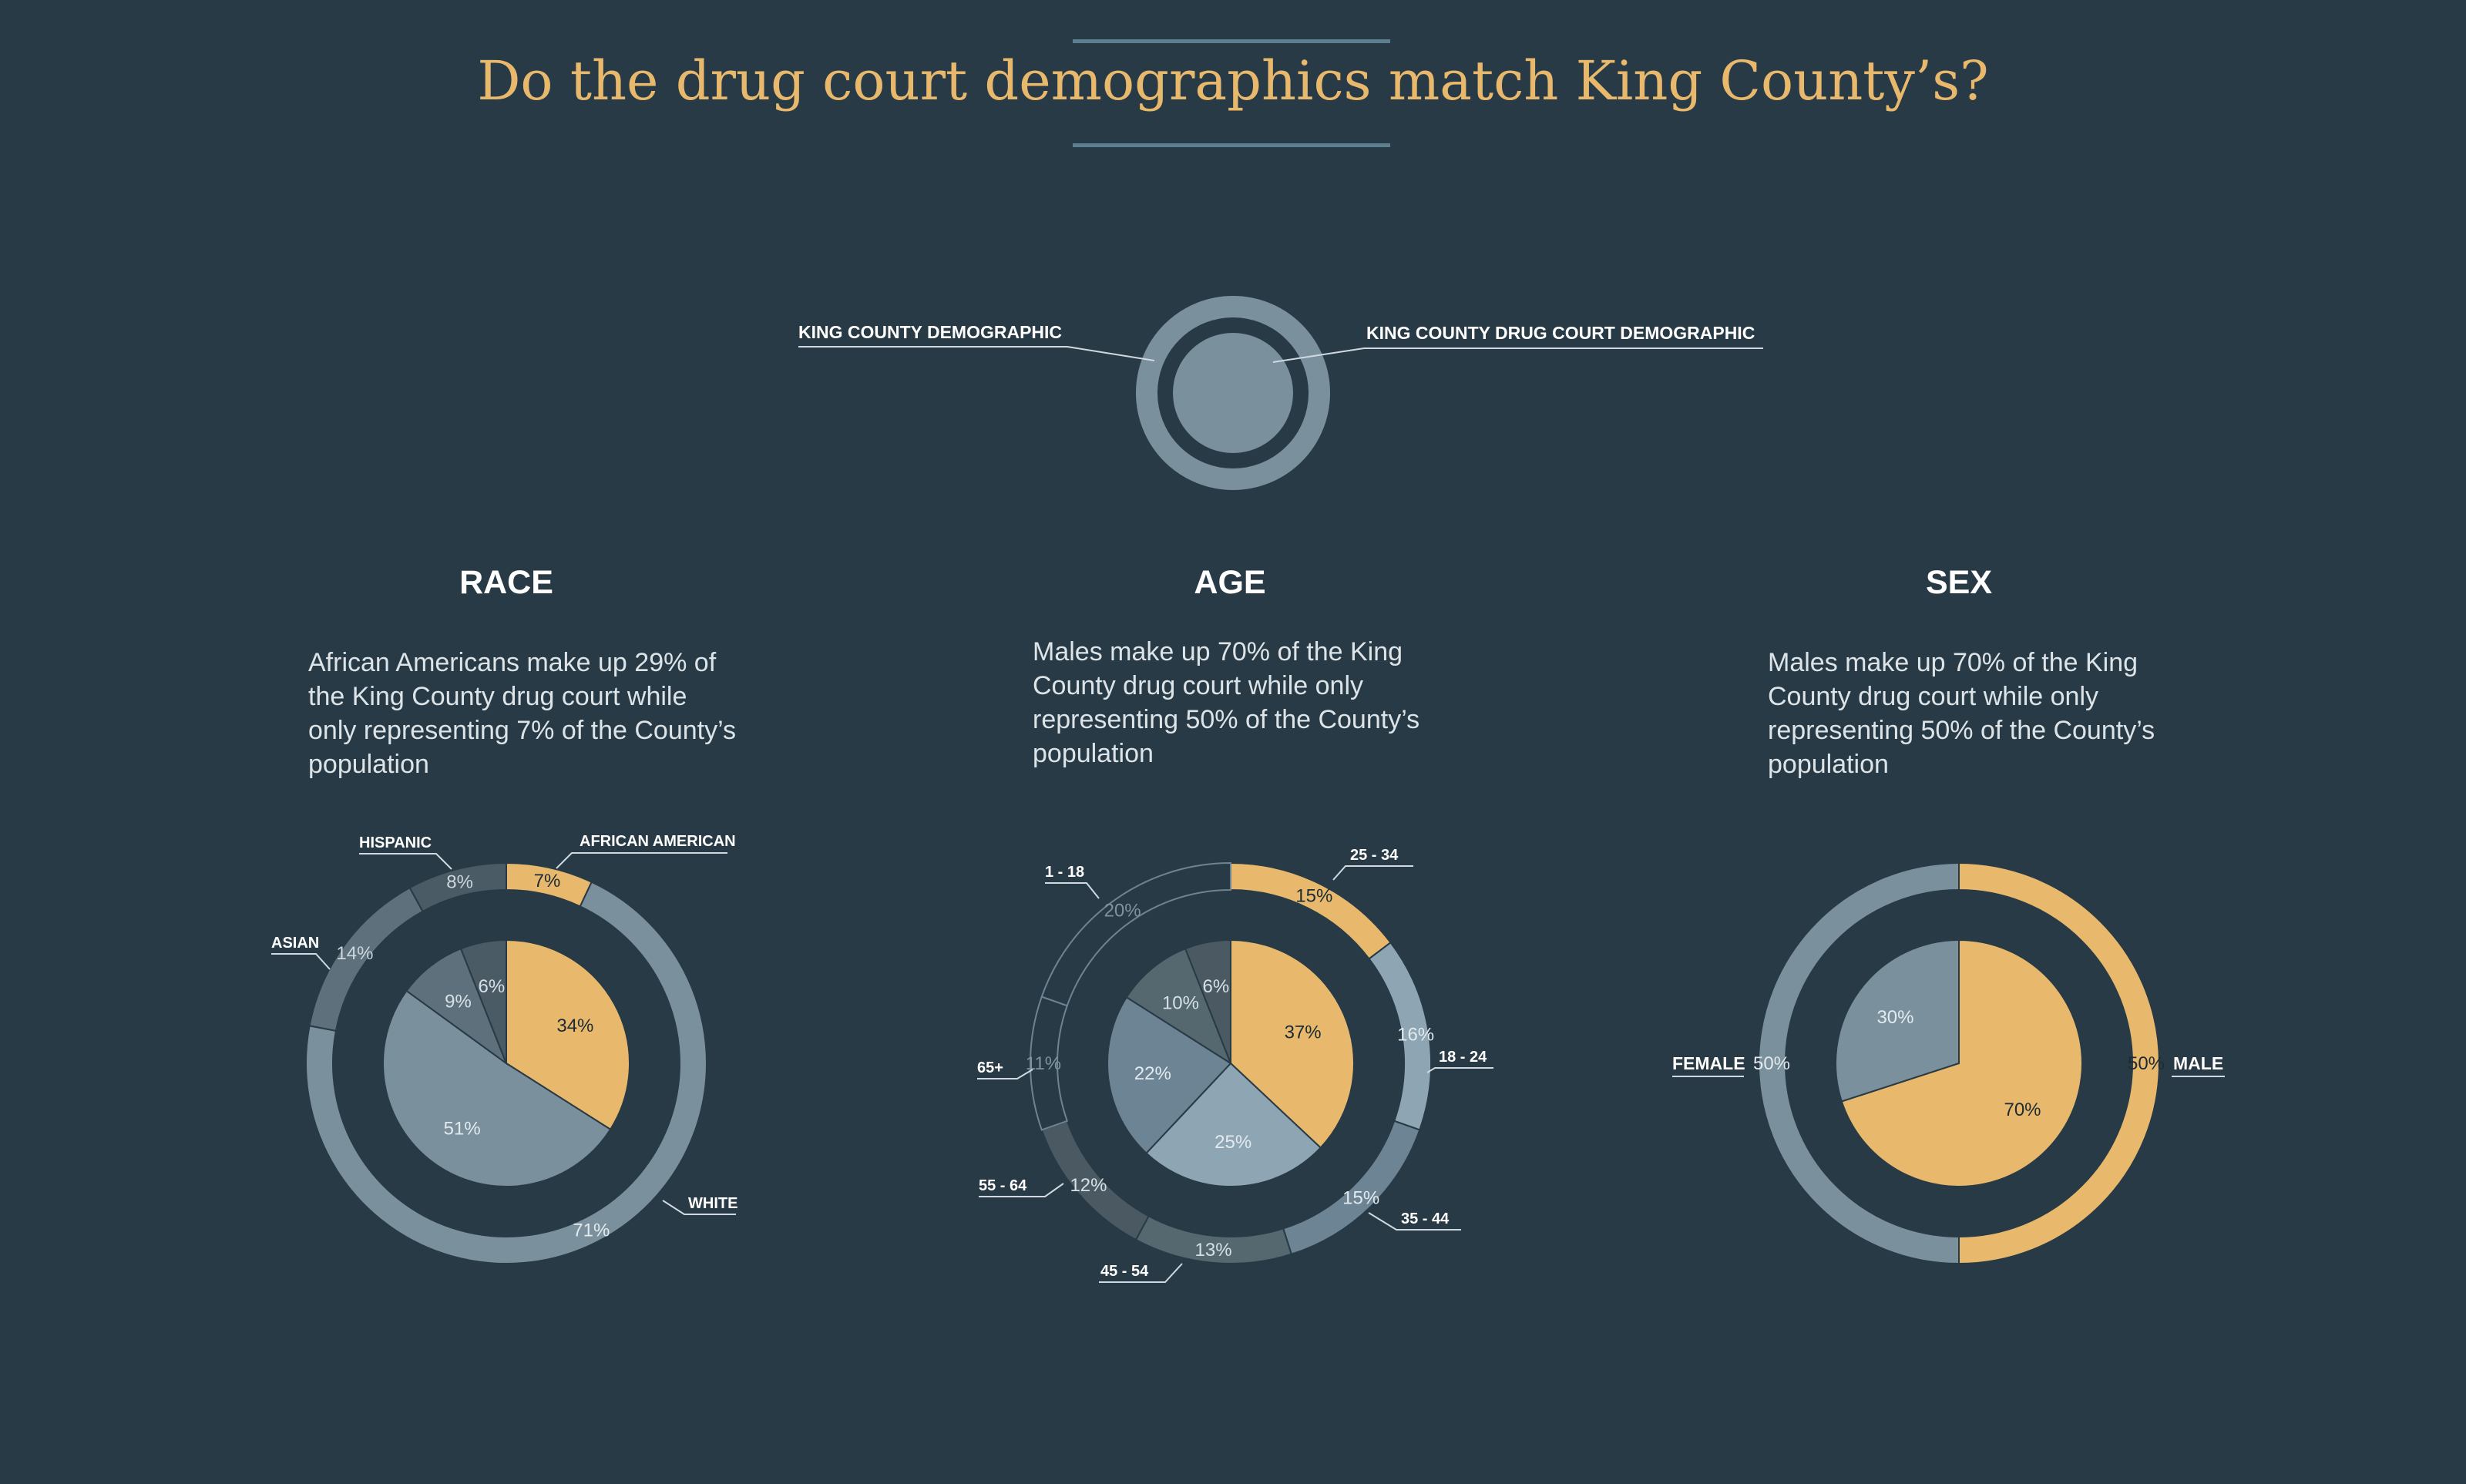 The width and height of the screenshot is (2466, 1484). I want to click on race-leader-african-american, so click(641, 860).